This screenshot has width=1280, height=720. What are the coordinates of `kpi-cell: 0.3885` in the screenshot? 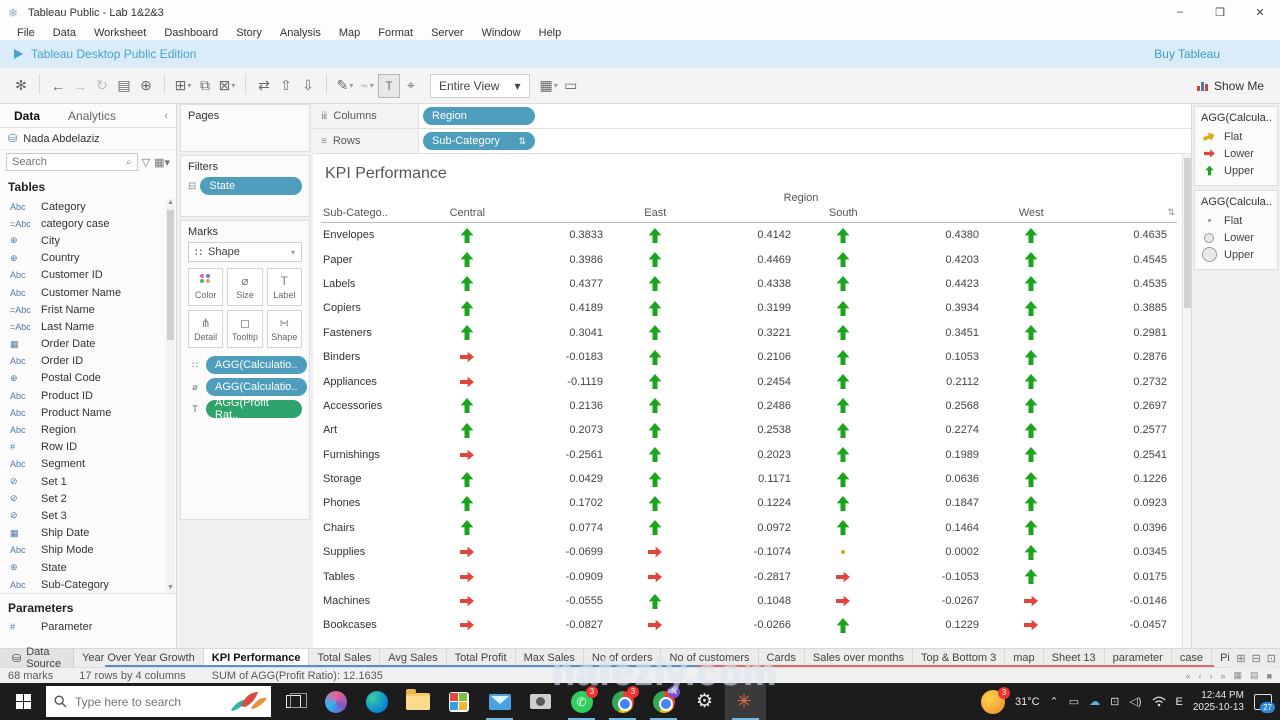 It's located at (1083, 308).